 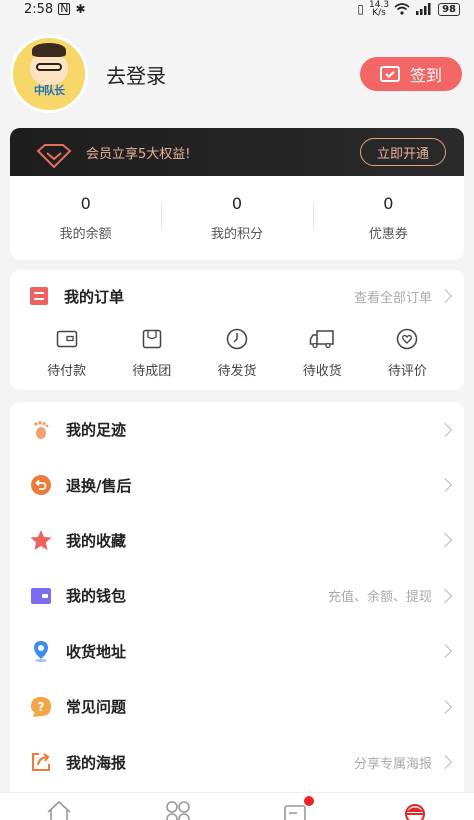 I want to click on vibrate-icon: ▯, so click(x=361, y=9).